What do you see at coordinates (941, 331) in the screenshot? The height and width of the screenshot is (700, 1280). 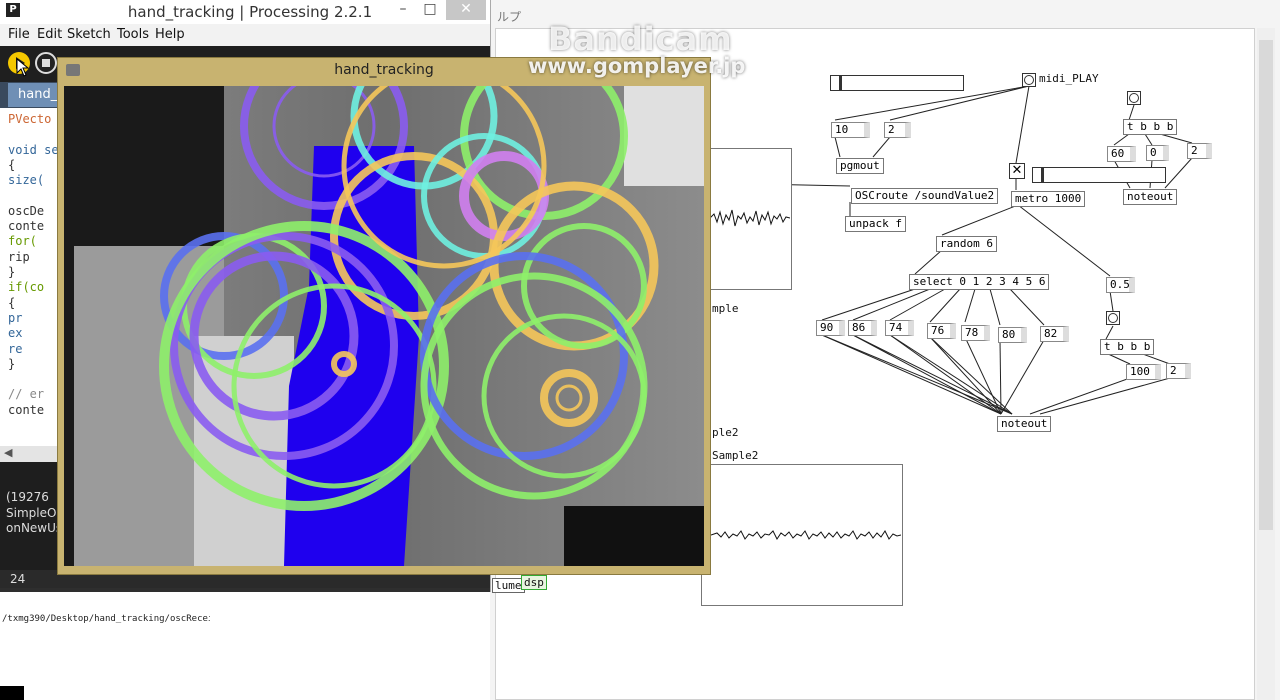 I see `pd-number-76: 76` at bounding box center [941, 331].